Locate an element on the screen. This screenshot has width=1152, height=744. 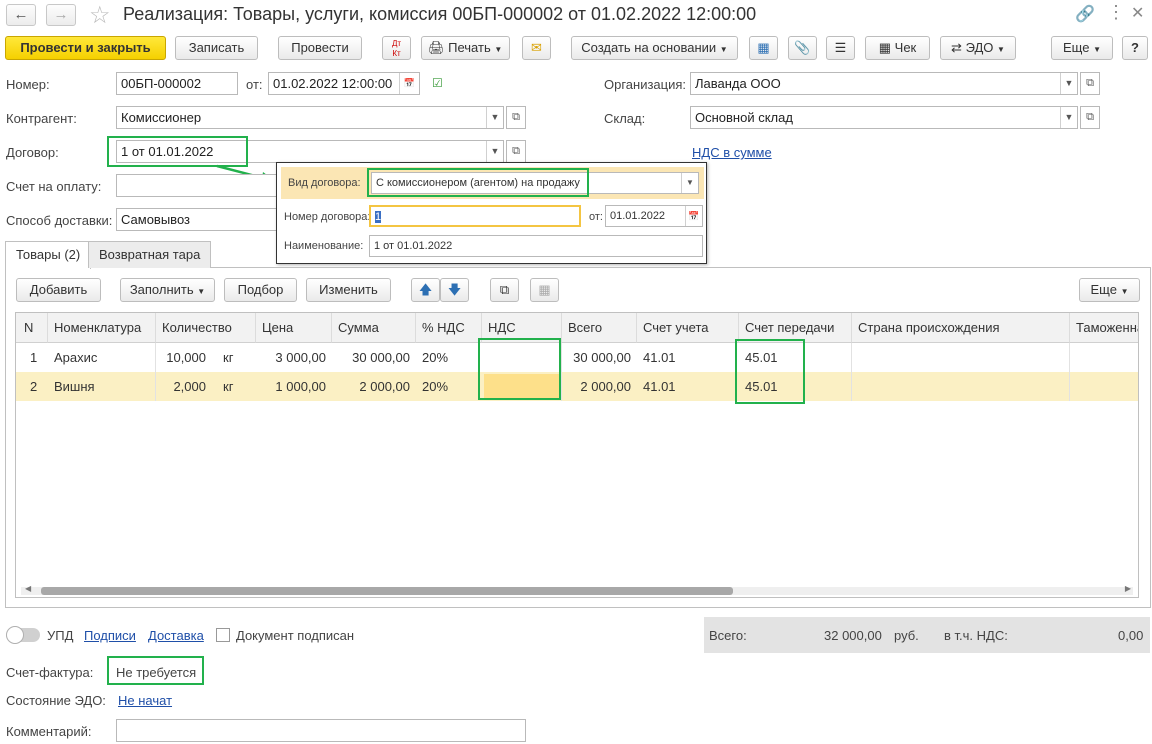
help-button: ? is located at coordinates (1135, 48).